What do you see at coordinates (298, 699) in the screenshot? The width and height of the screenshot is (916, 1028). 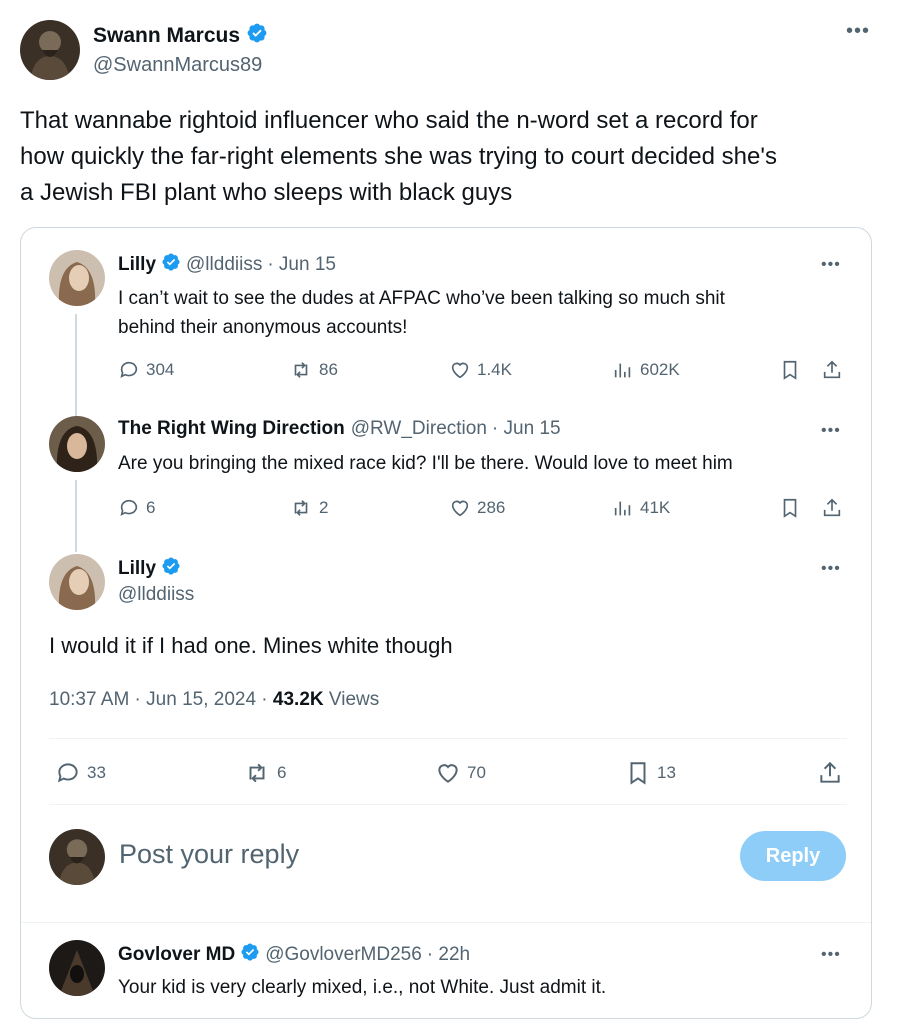 I see `views-count: 43.2K` at bounding box center [298, 699].